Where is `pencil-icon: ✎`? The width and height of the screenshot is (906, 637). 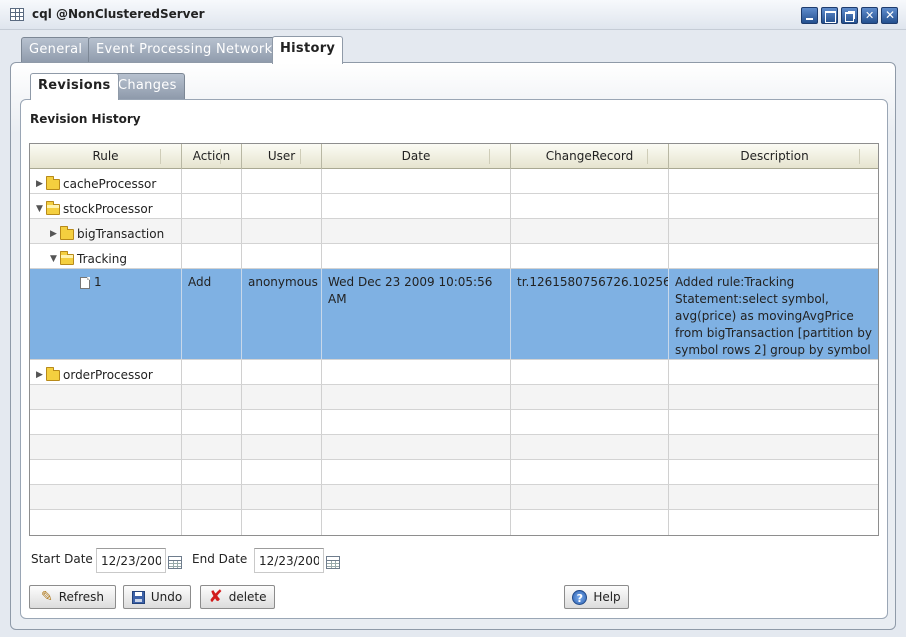 pencil-icon: ✎ is located at coordinates (46, 597).